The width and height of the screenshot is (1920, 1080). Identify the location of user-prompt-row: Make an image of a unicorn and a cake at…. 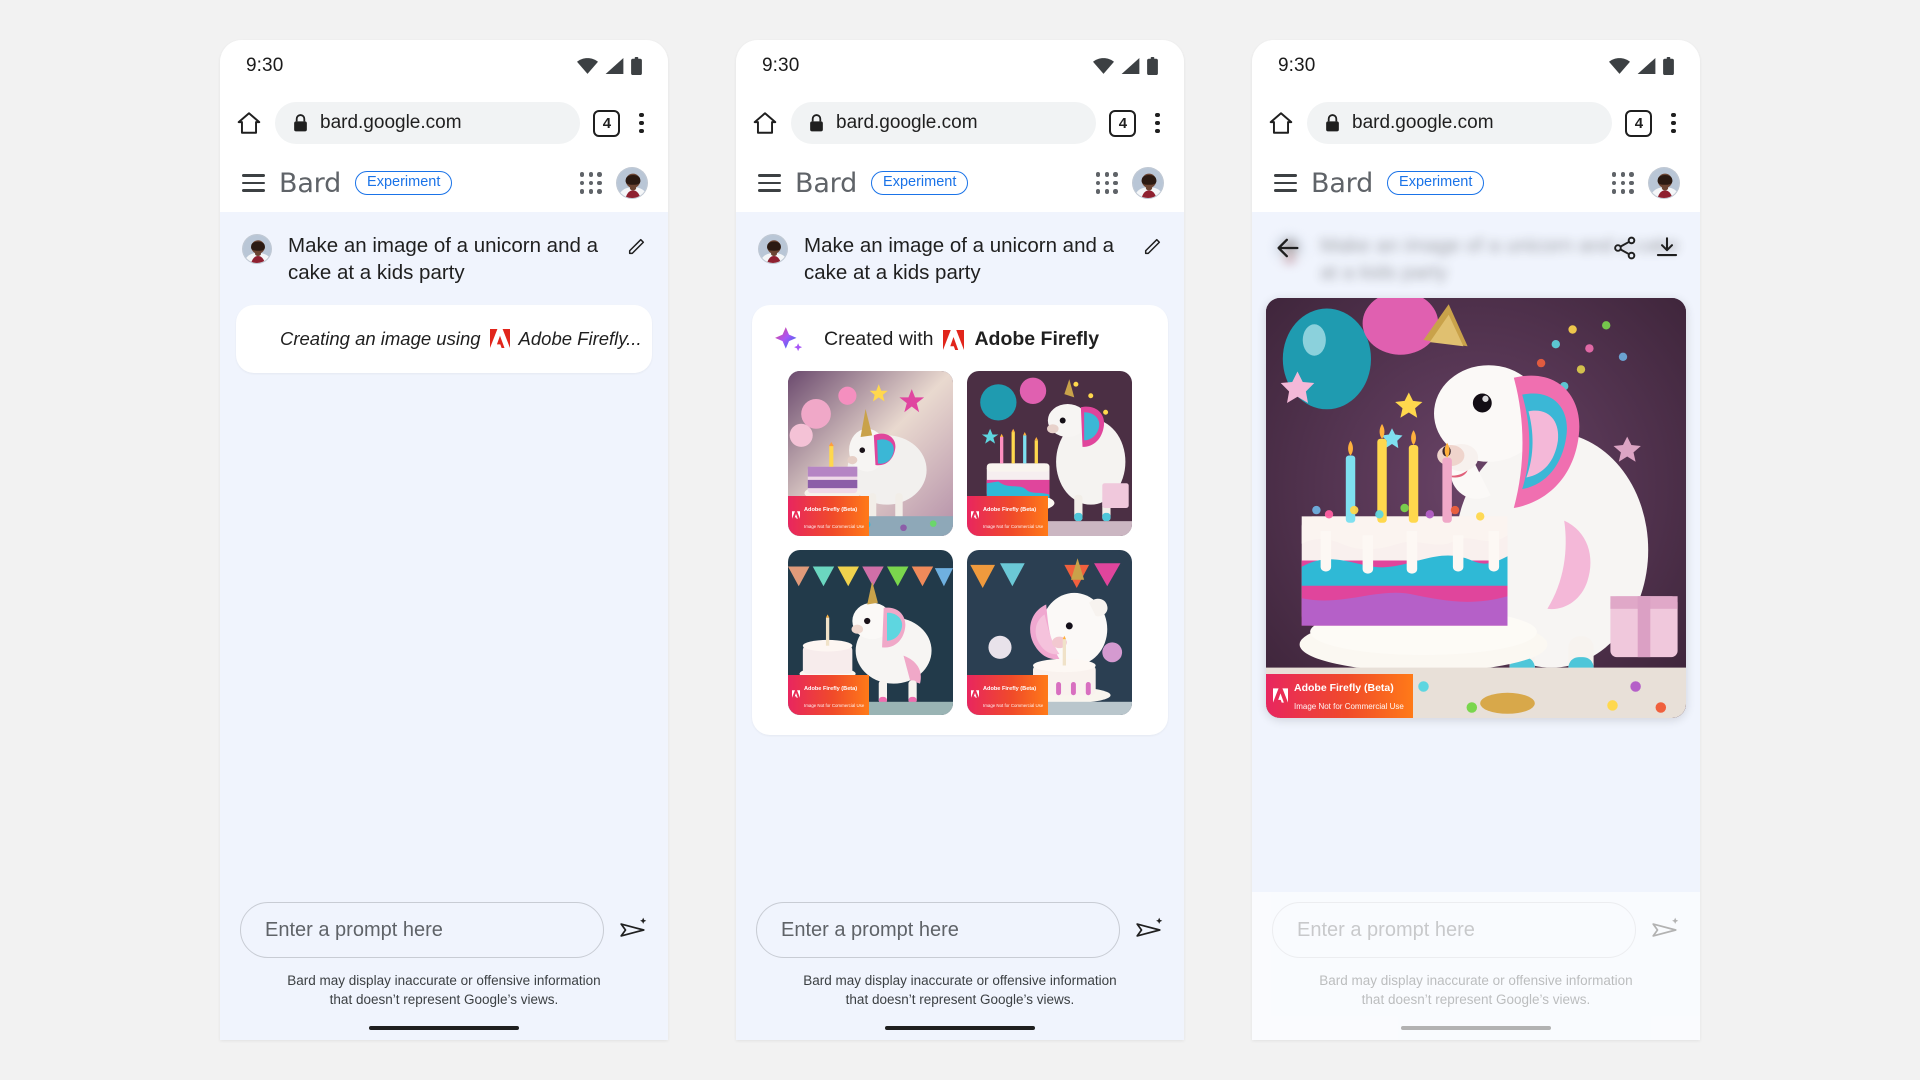
(444, 258).